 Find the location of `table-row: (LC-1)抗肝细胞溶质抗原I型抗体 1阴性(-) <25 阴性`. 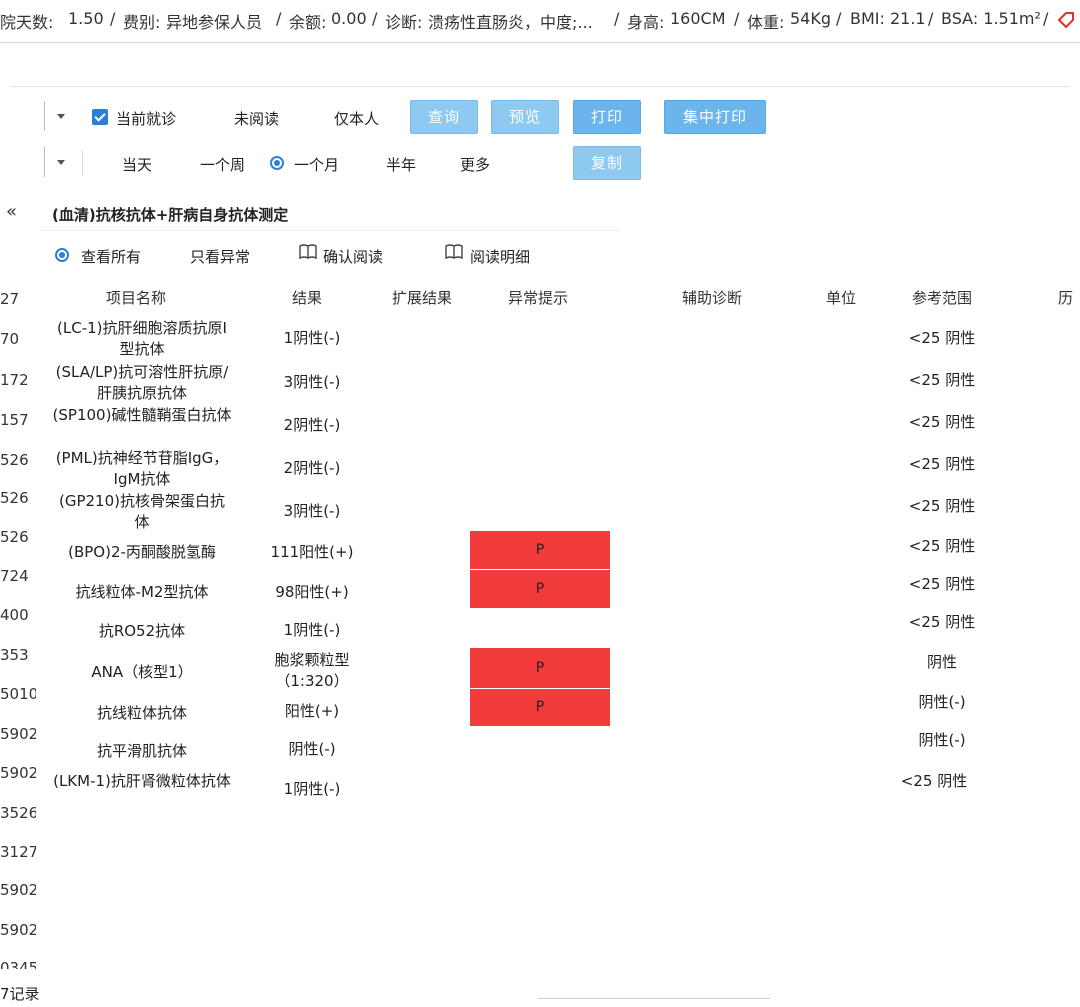

table-row: (LC-1)抗肝细胞溶质抗原I型抗体 1阴性(-) <25 阴性 is located at coordinates (566, 339).